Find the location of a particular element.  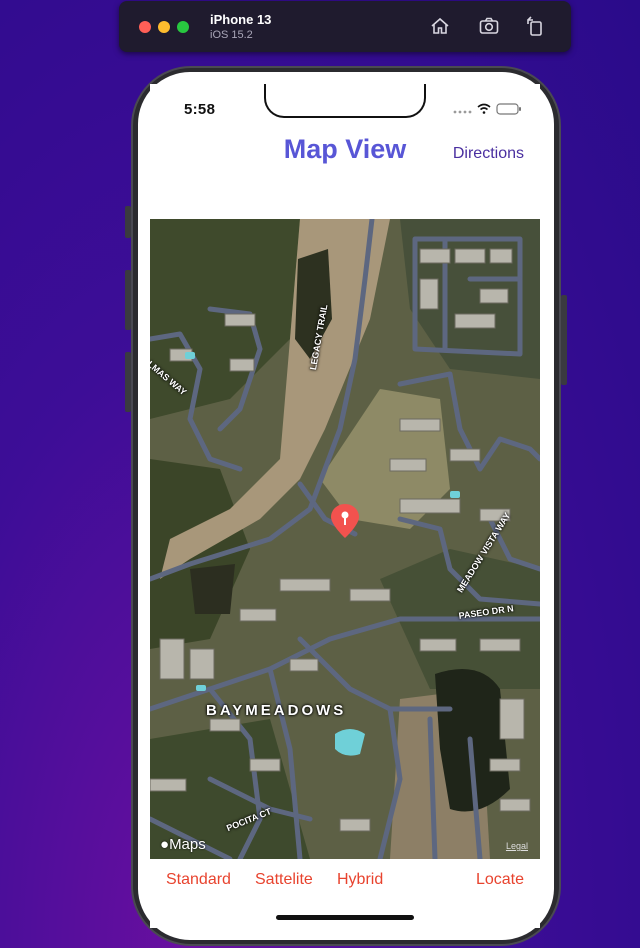

zoom-window-button is located at coordinates (183, 27).